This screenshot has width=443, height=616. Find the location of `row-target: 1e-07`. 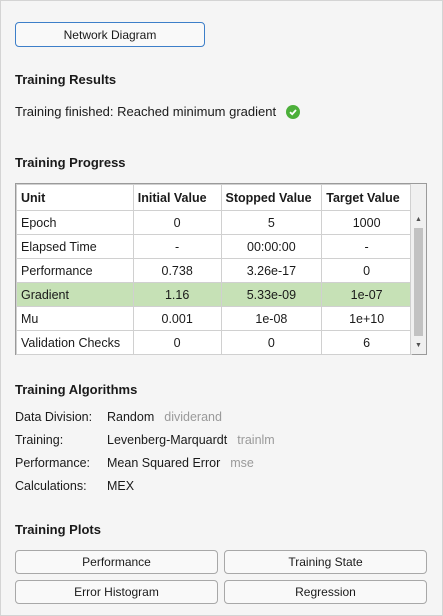

row-target: 1e-07 is located at coordinates (366, 294).